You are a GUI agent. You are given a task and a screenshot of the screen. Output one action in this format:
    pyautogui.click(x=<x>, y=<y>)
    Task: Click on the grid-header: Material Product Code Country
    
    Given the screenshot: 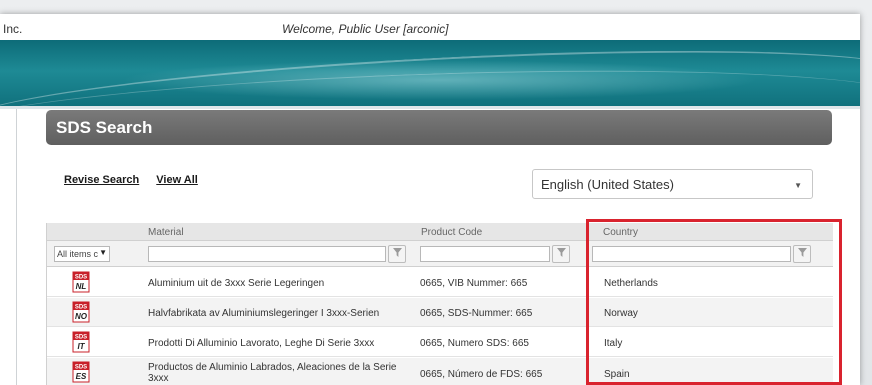 What is the action you would take?
    pyautogui.click(x=440, y=232)
    